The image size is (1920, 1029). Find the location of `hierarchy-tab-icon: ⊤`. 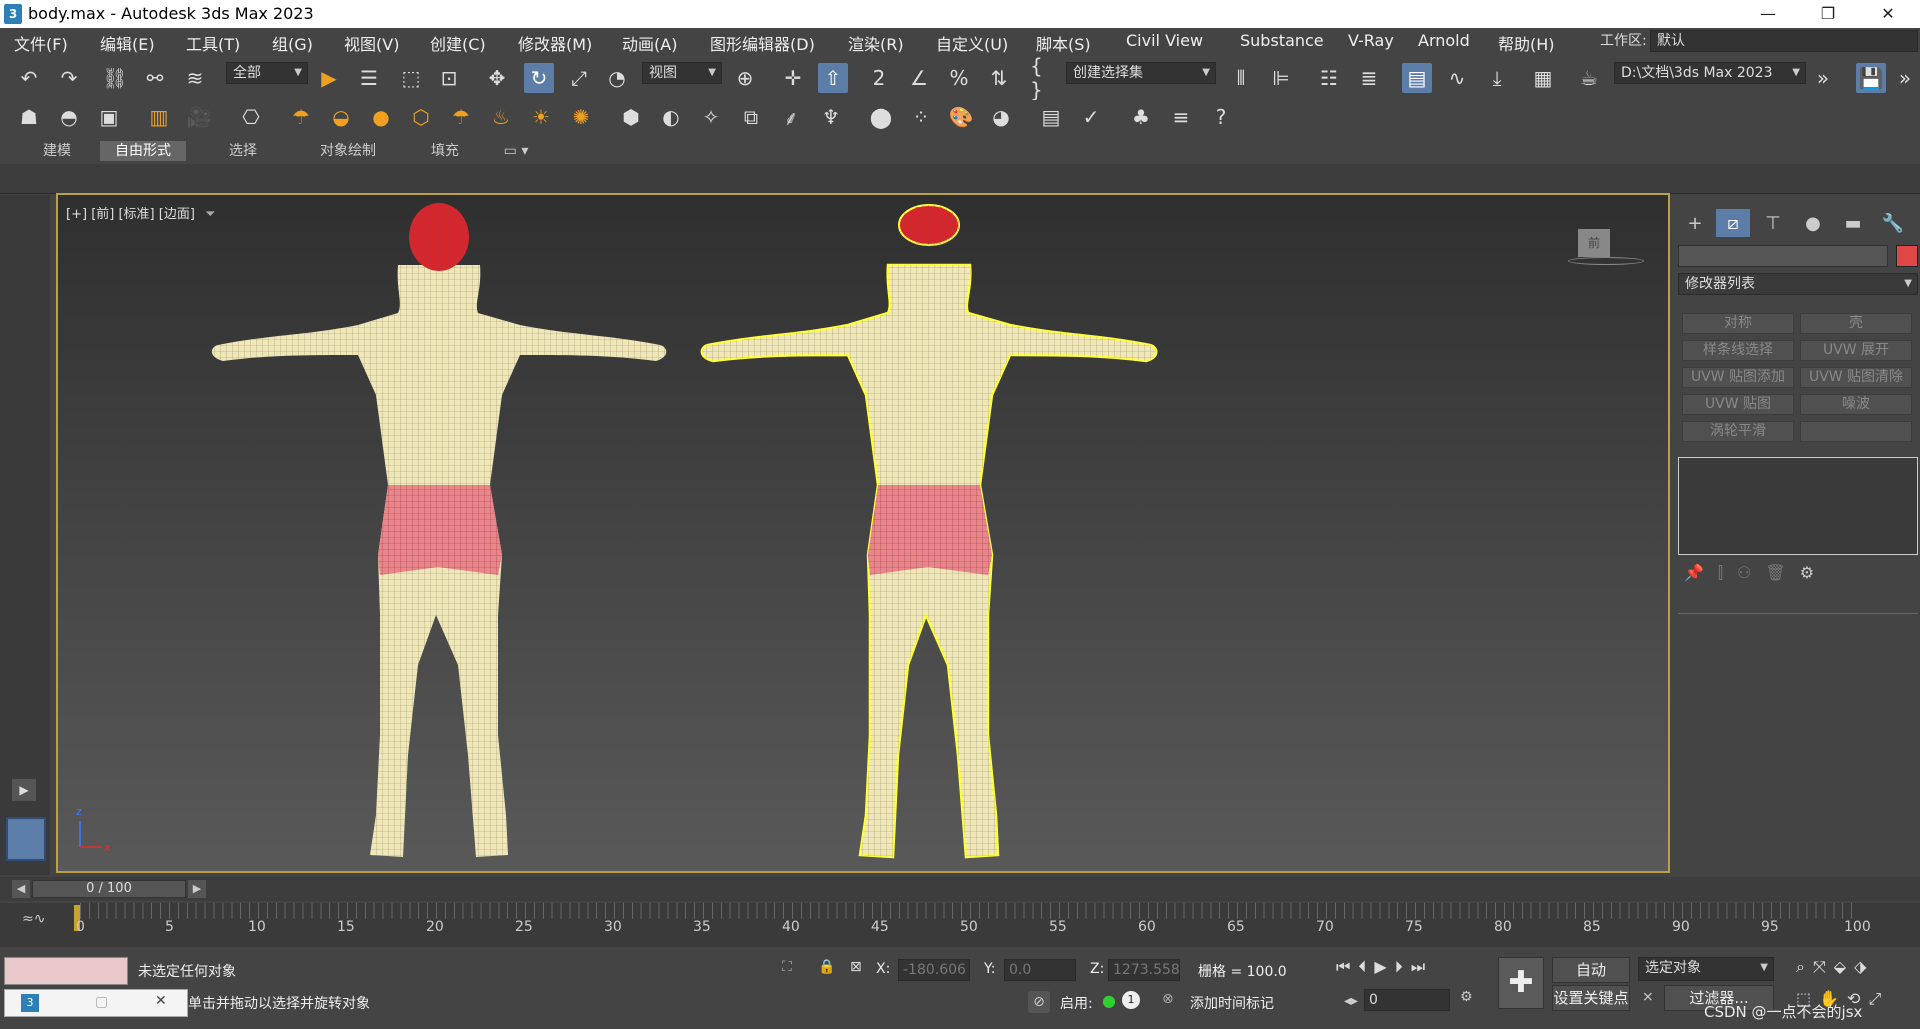

hierarchy-tab-icon: ⊤ is located at coordinates (1773, 223).